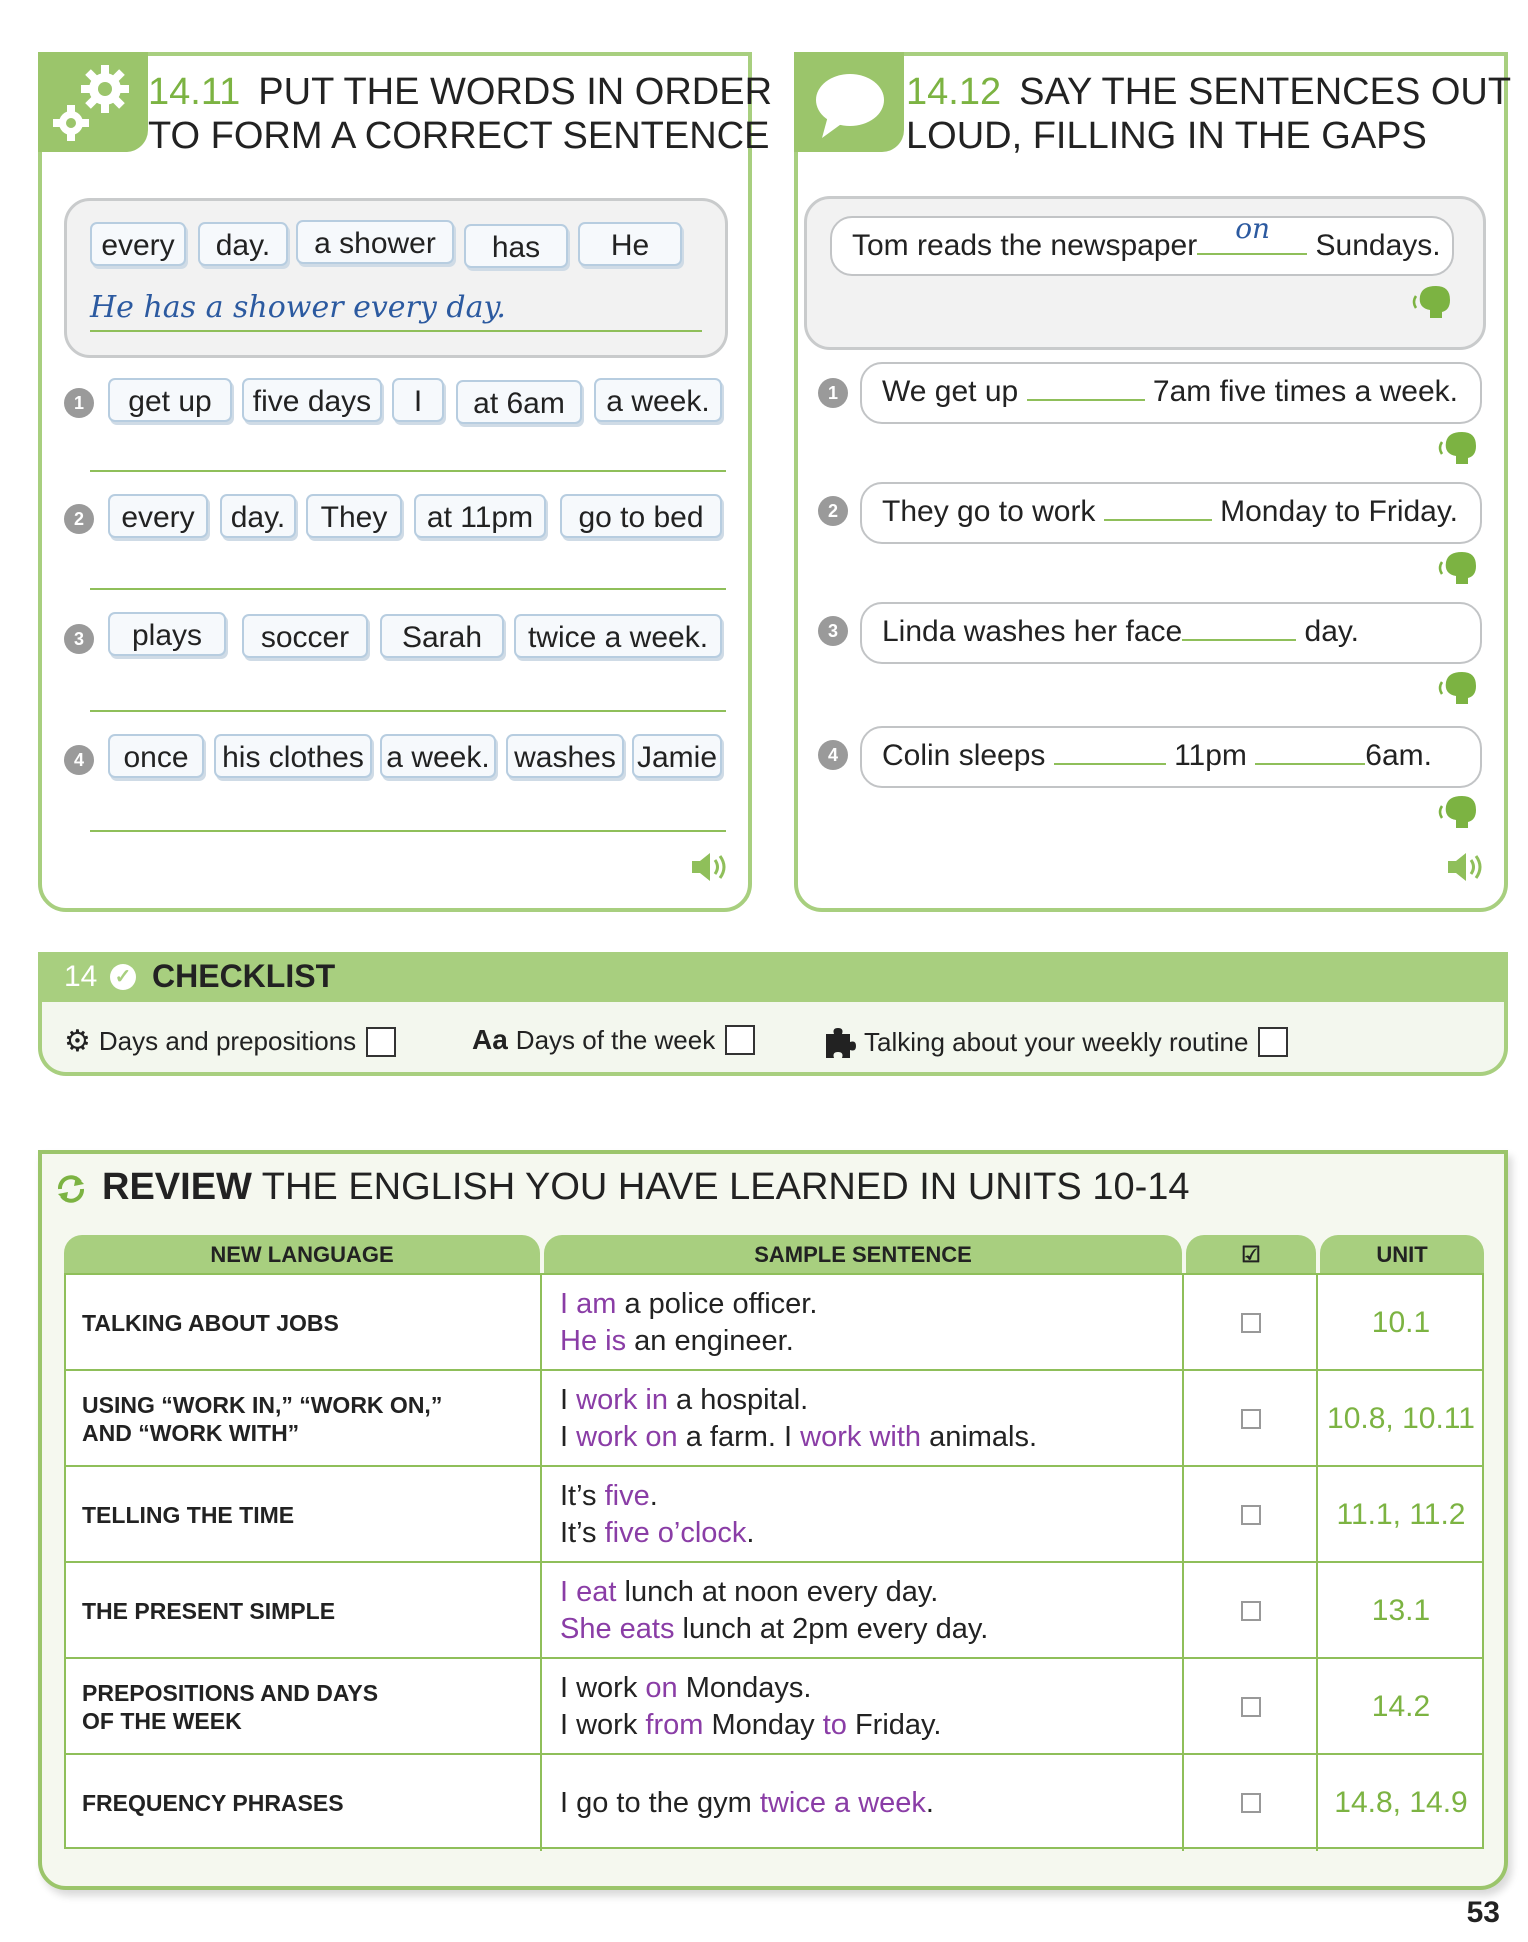  I want to click on unit-cell: 14.2, so click(1401, 1706).